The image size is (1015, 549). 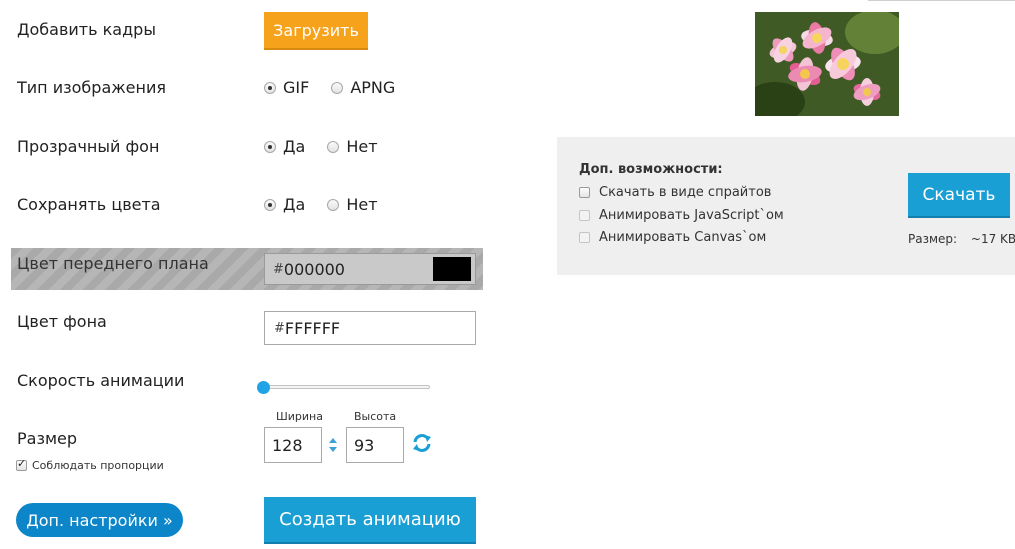 I want to click on radio-transparent-no-label: Нет, so click(x=361, y=146).